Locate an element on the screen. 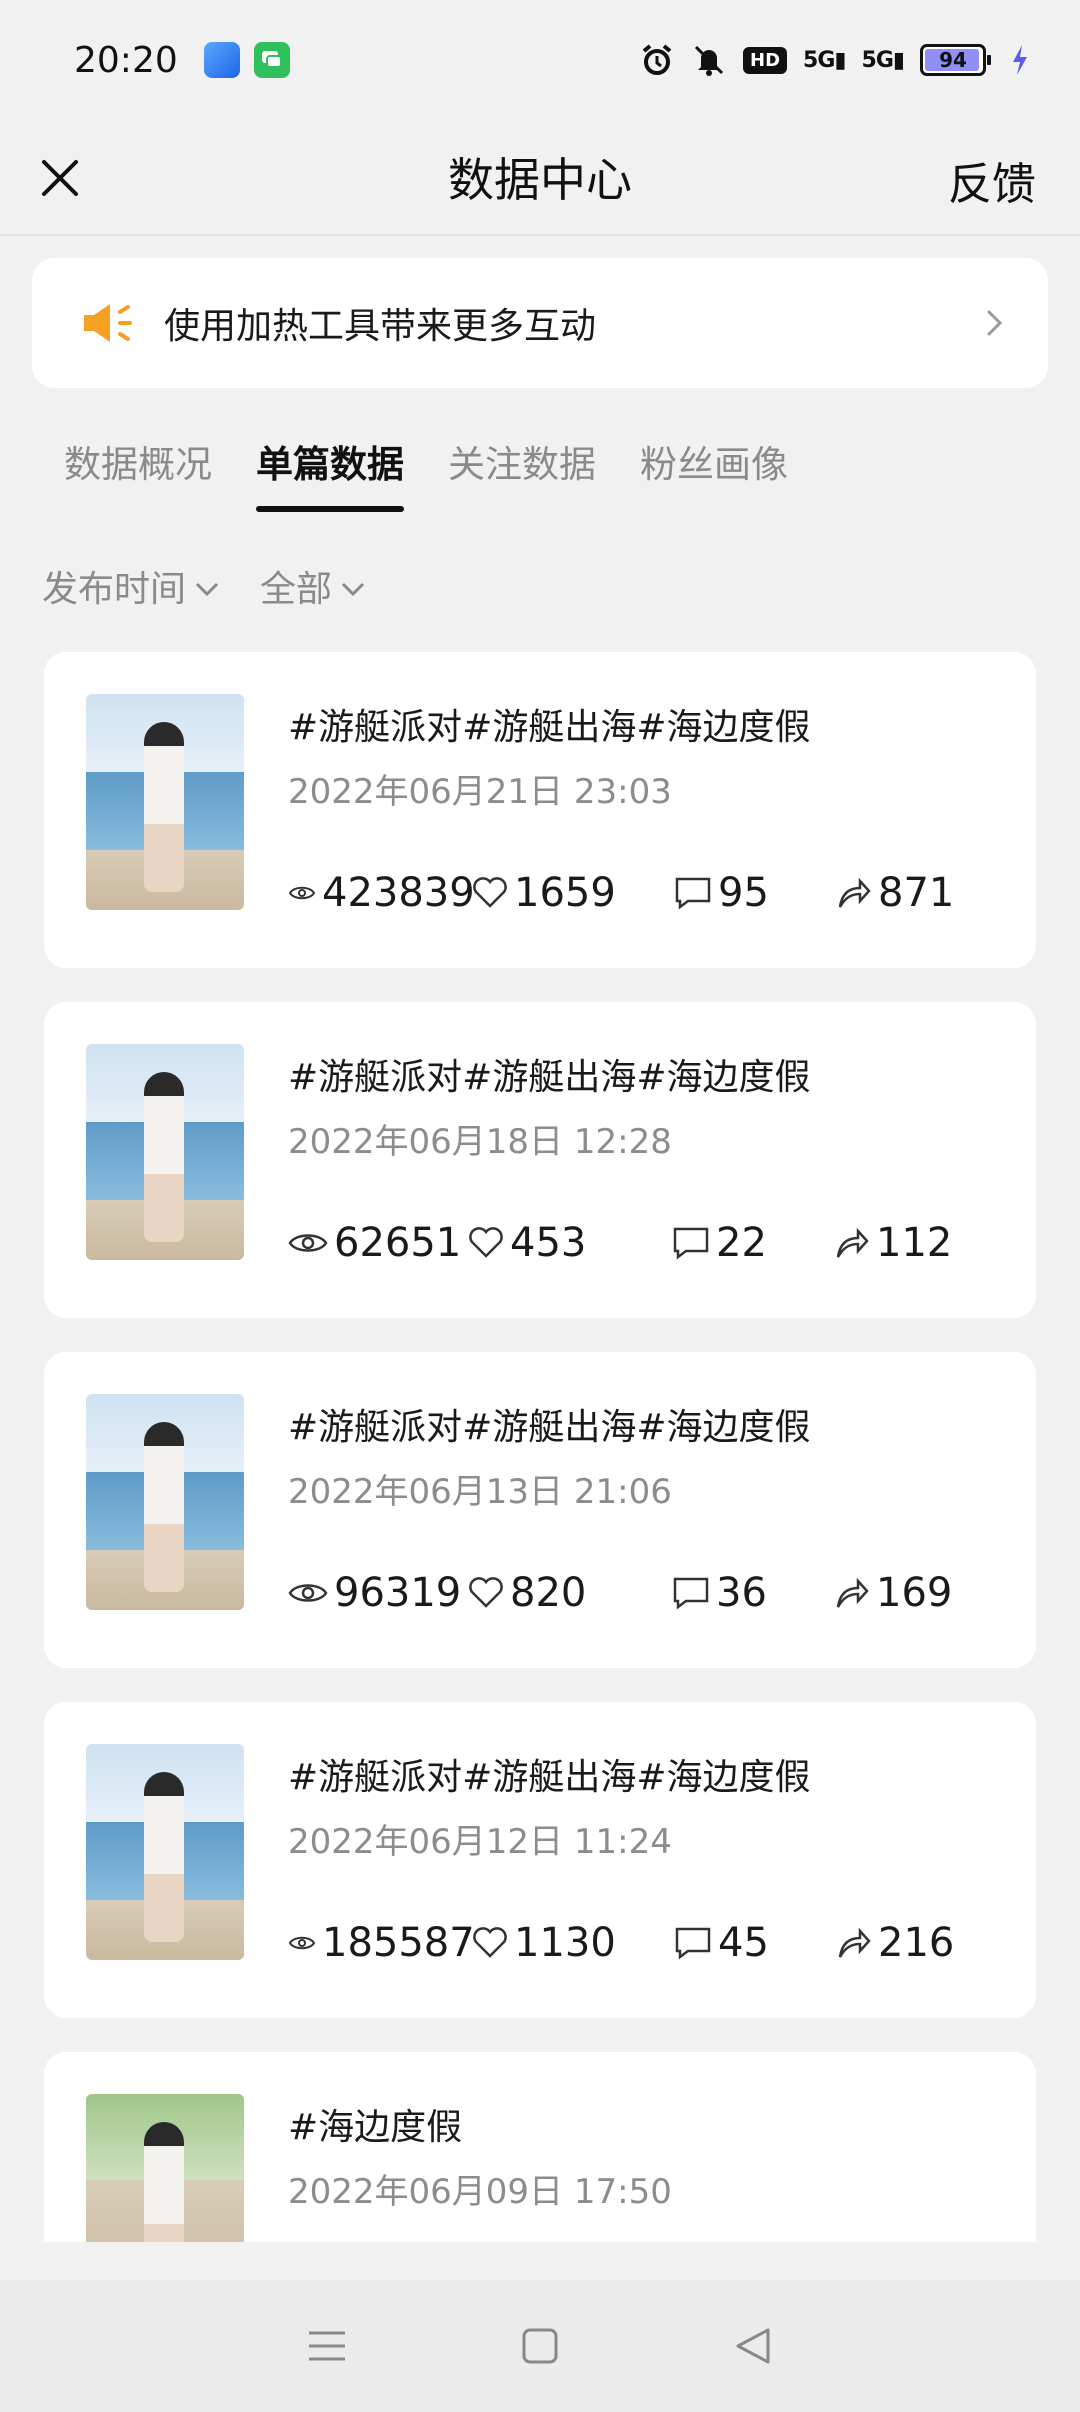 The image size is (1080, 2412). system-nav-bar is located at coordinates (540, 2346).